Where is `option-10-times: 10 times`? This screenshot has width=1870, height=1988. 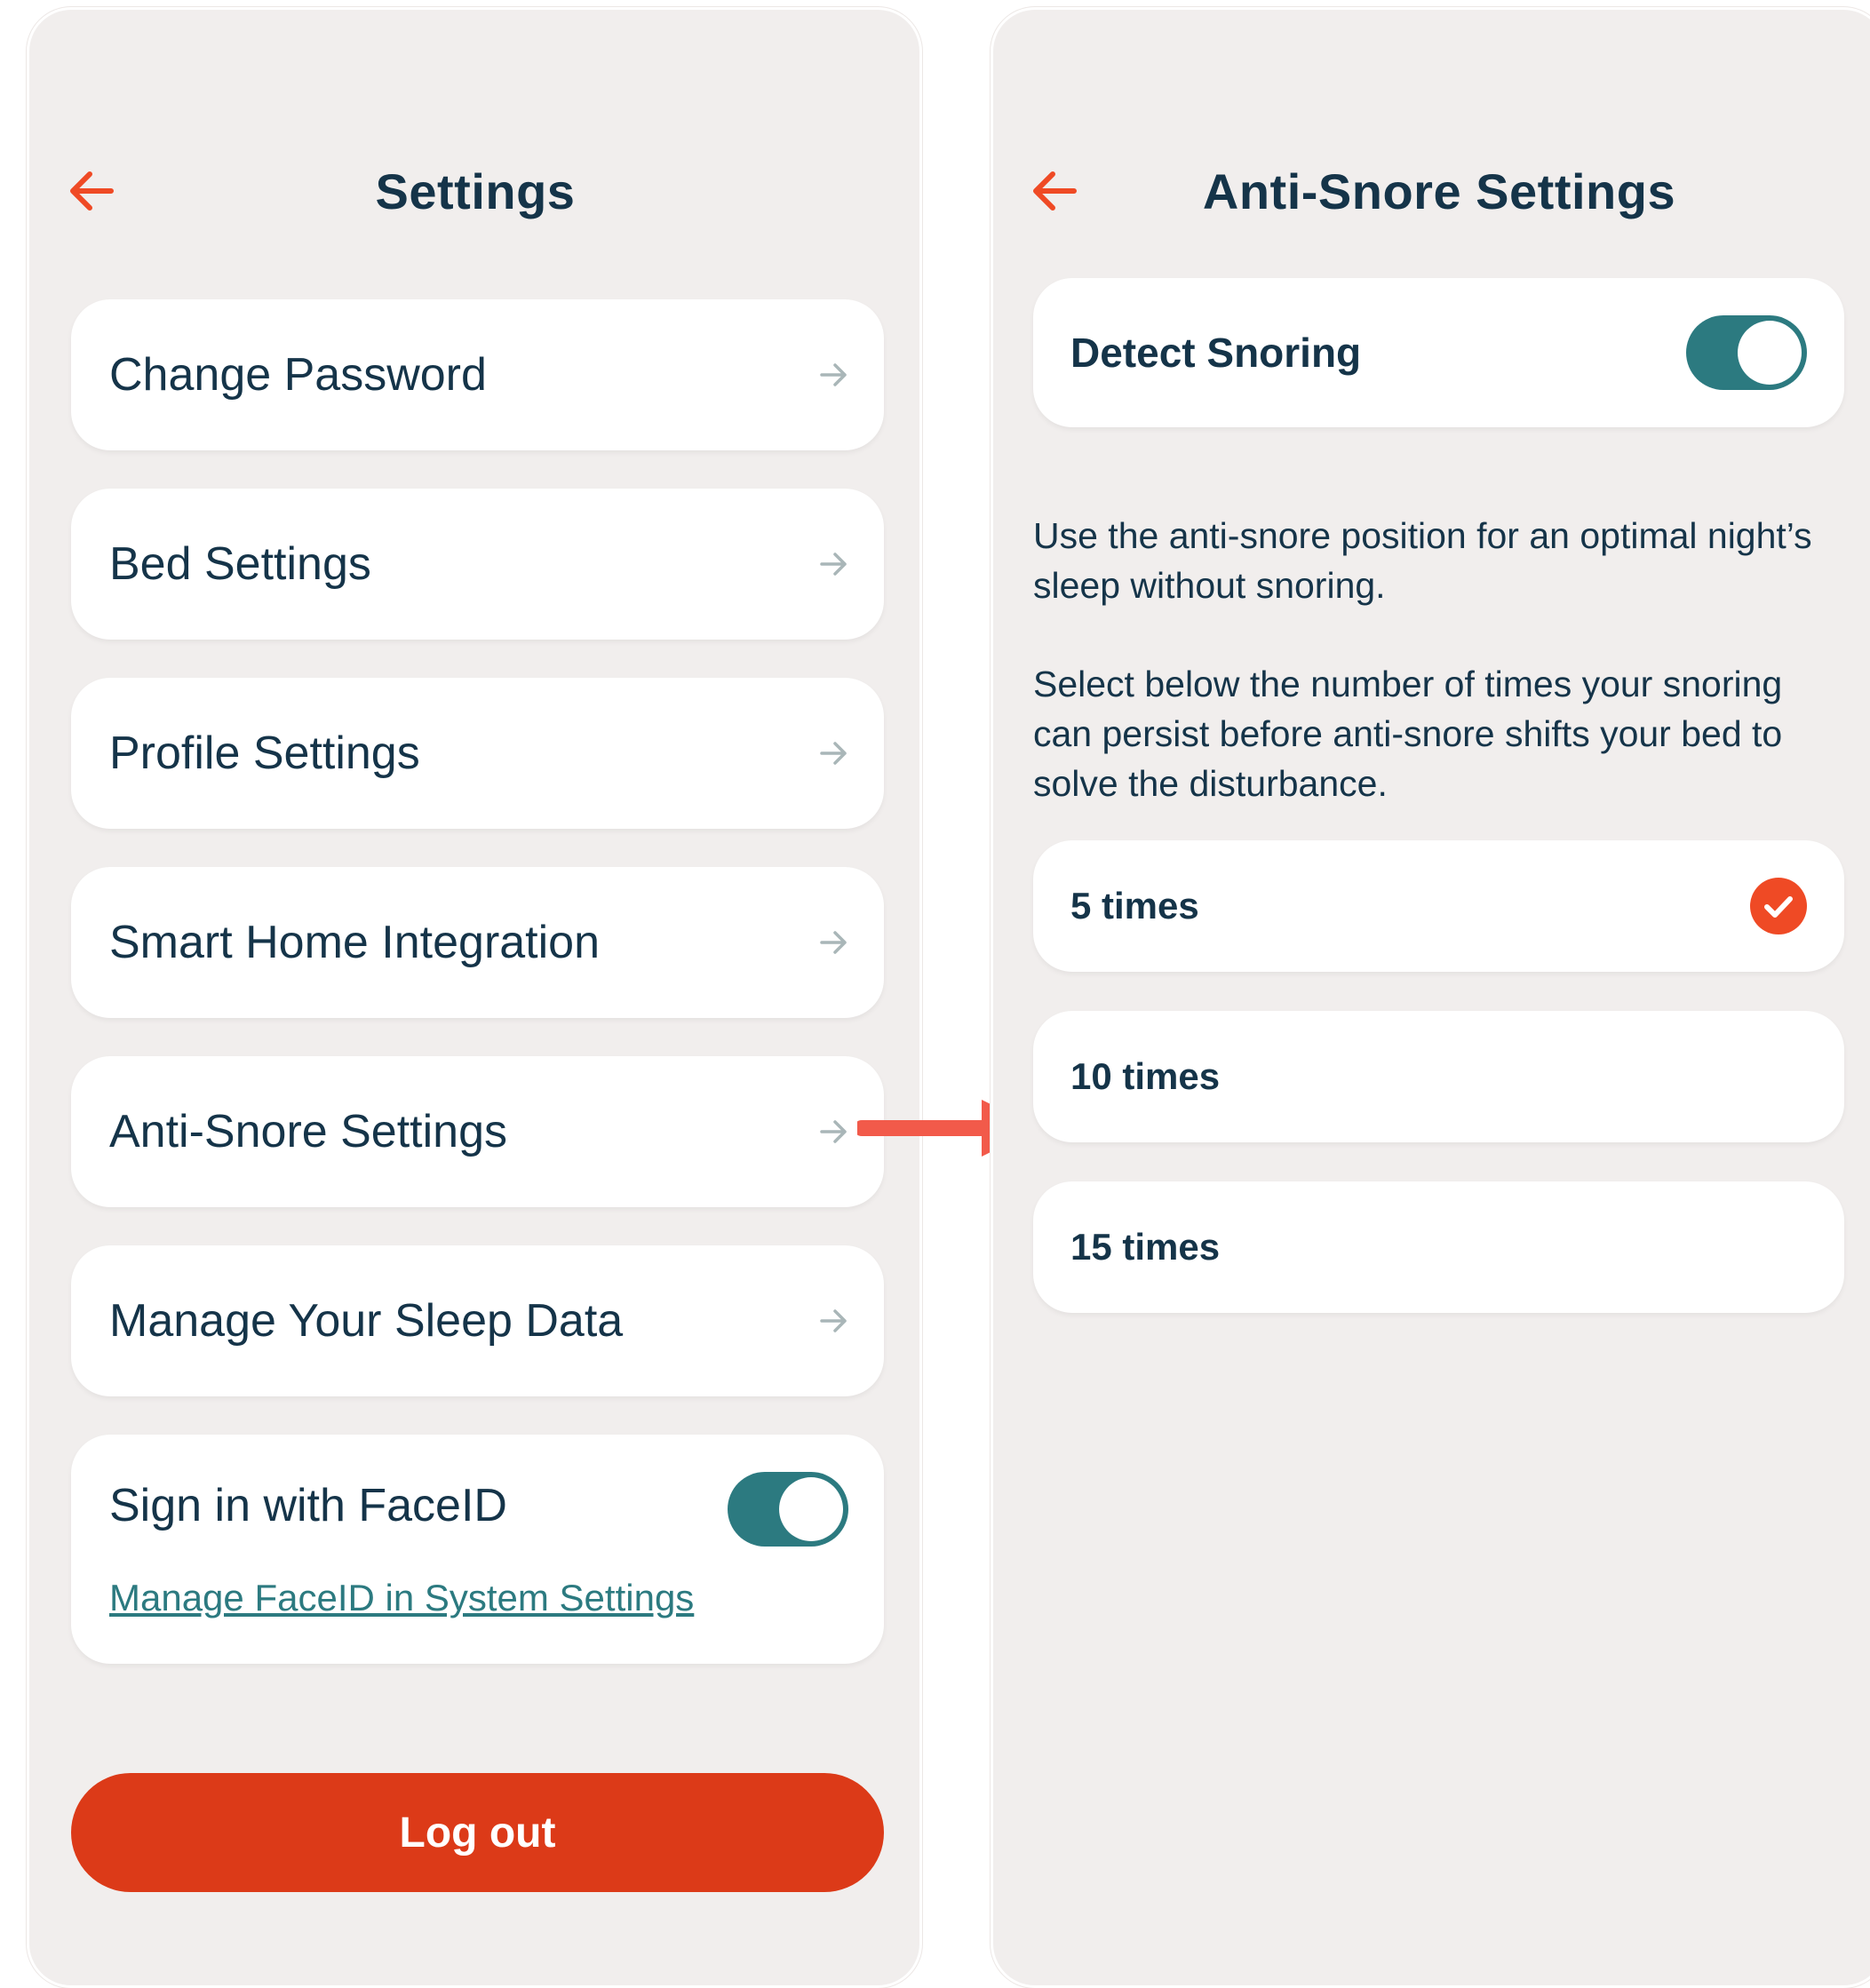 option-10-times: 10 times is located at coordinates (1438, 1076).